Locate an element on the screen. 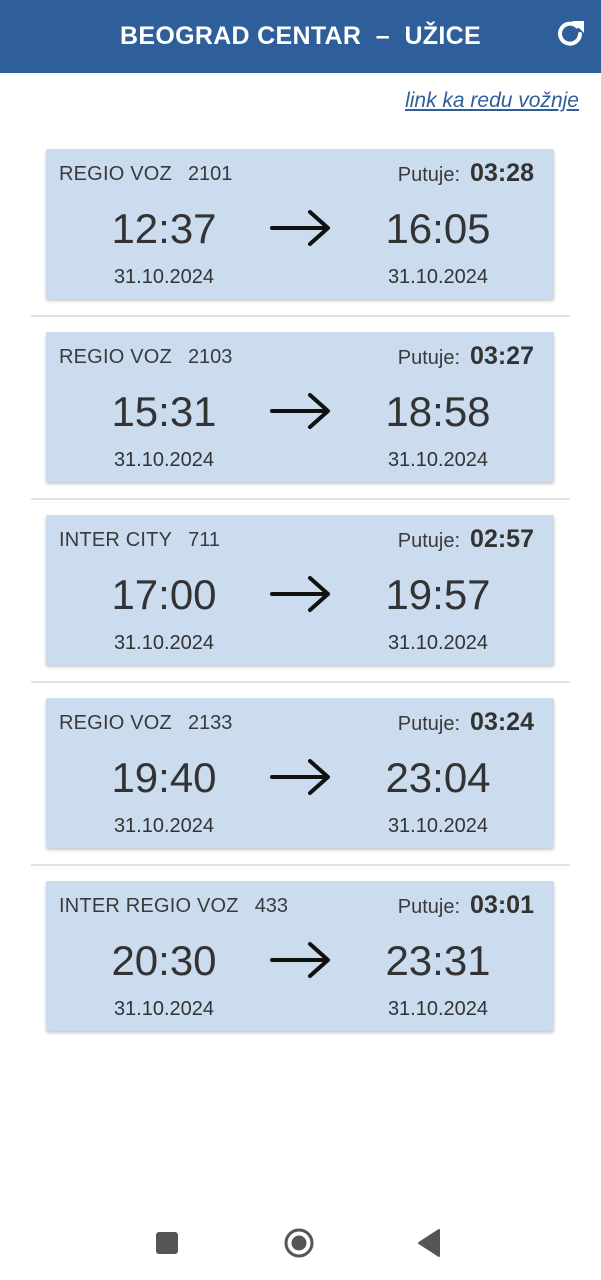  duration-value: 03:01 is located at coordinates (502, 905).